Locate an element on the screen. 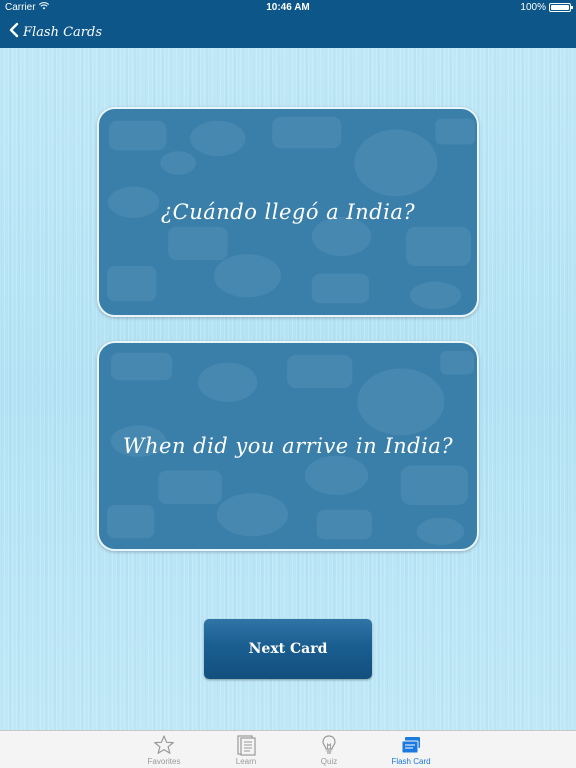 The height and width of the screenshot is (768, 576). status-bar: Carrier 10:46 AM 100% is located at coordinates (288, 8).